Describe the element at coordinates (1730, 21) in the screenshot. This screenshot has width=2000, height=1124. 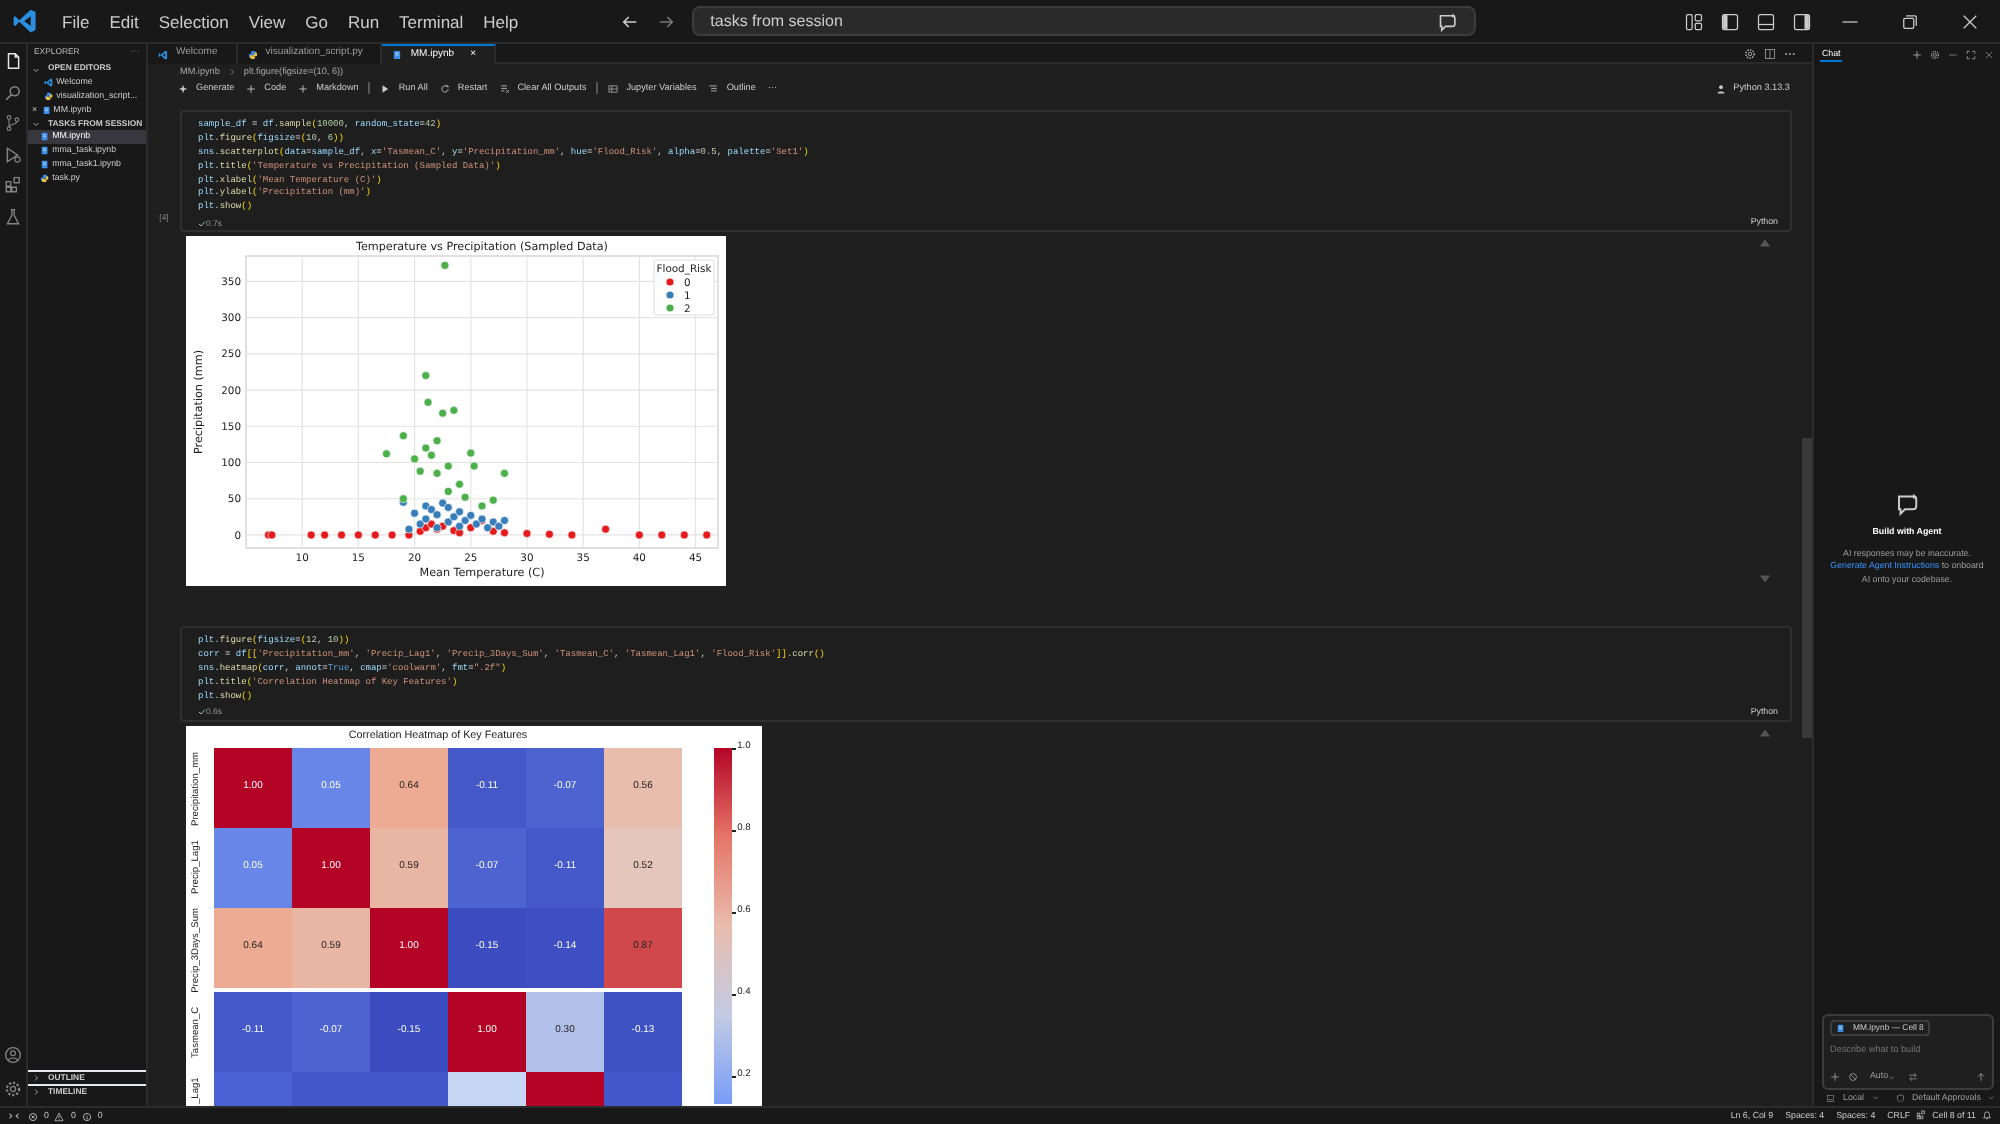
I see `toggle-primary-sidebar-icon` at that location.